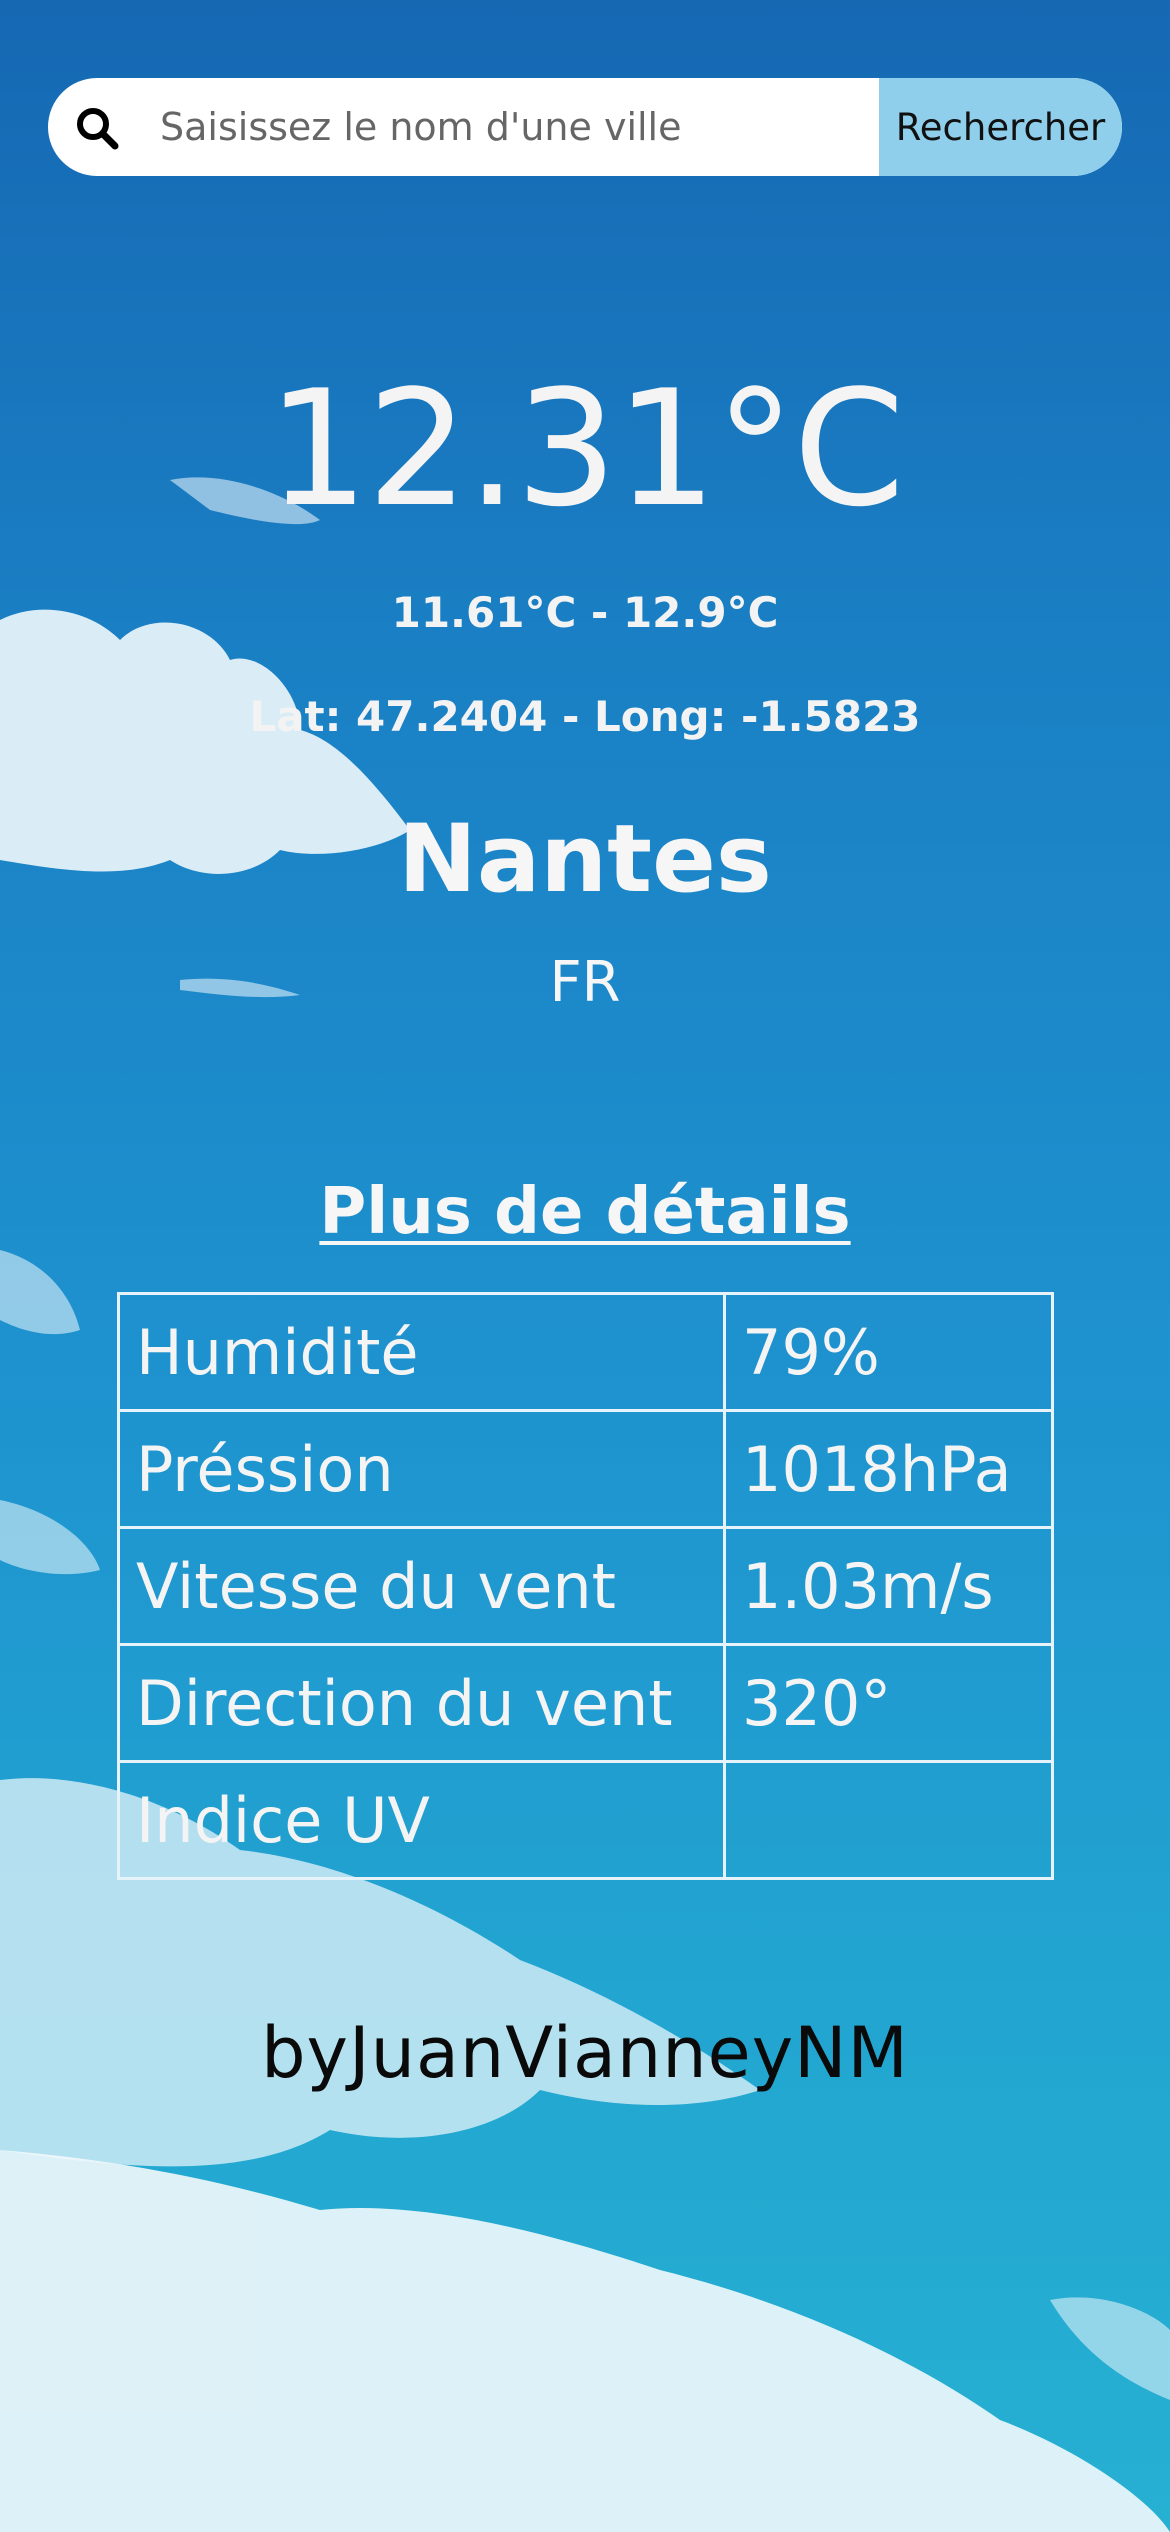 The height and width of the screenshot is (2532, 1170). What do you see at coordinates (888, 1469) in the screenshot?
I see `pressure-value: 1018hPa` at bounding box center [888, 1469].